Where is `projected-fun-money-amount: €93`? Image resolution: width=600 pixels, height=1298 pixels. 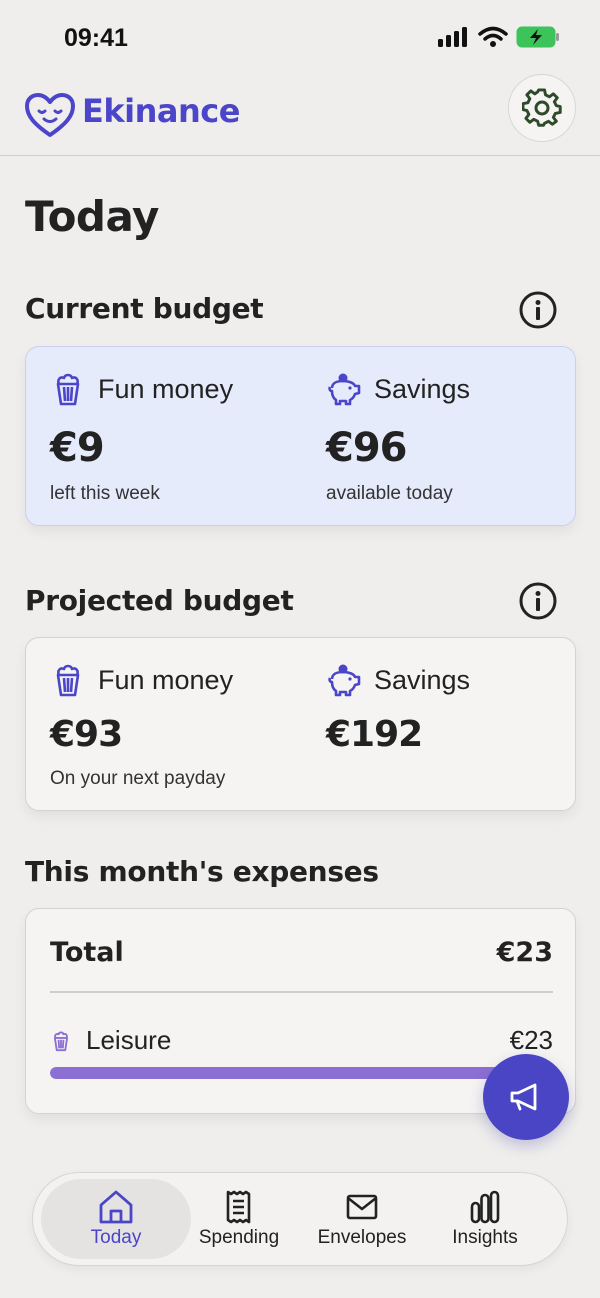
projected-fun-money-amount: €93 is located at coordinates (86, 734).